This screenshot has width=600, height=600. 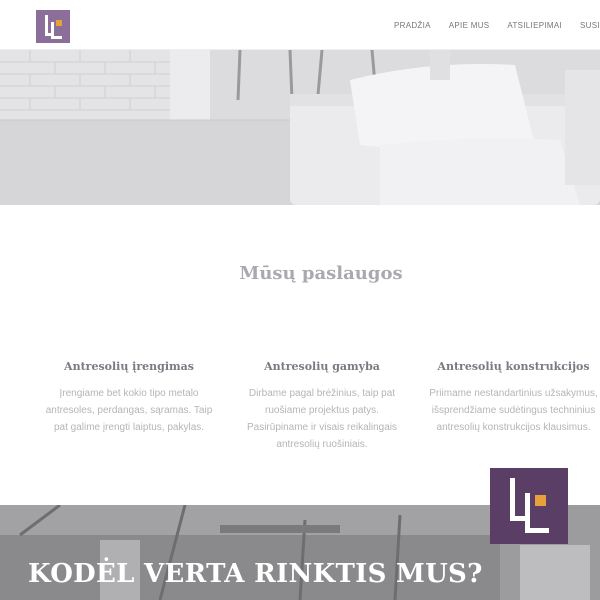 I want to click on nav-item-atsiliepimai: ATSILIEPIMAI, so click(x=534, y=25).